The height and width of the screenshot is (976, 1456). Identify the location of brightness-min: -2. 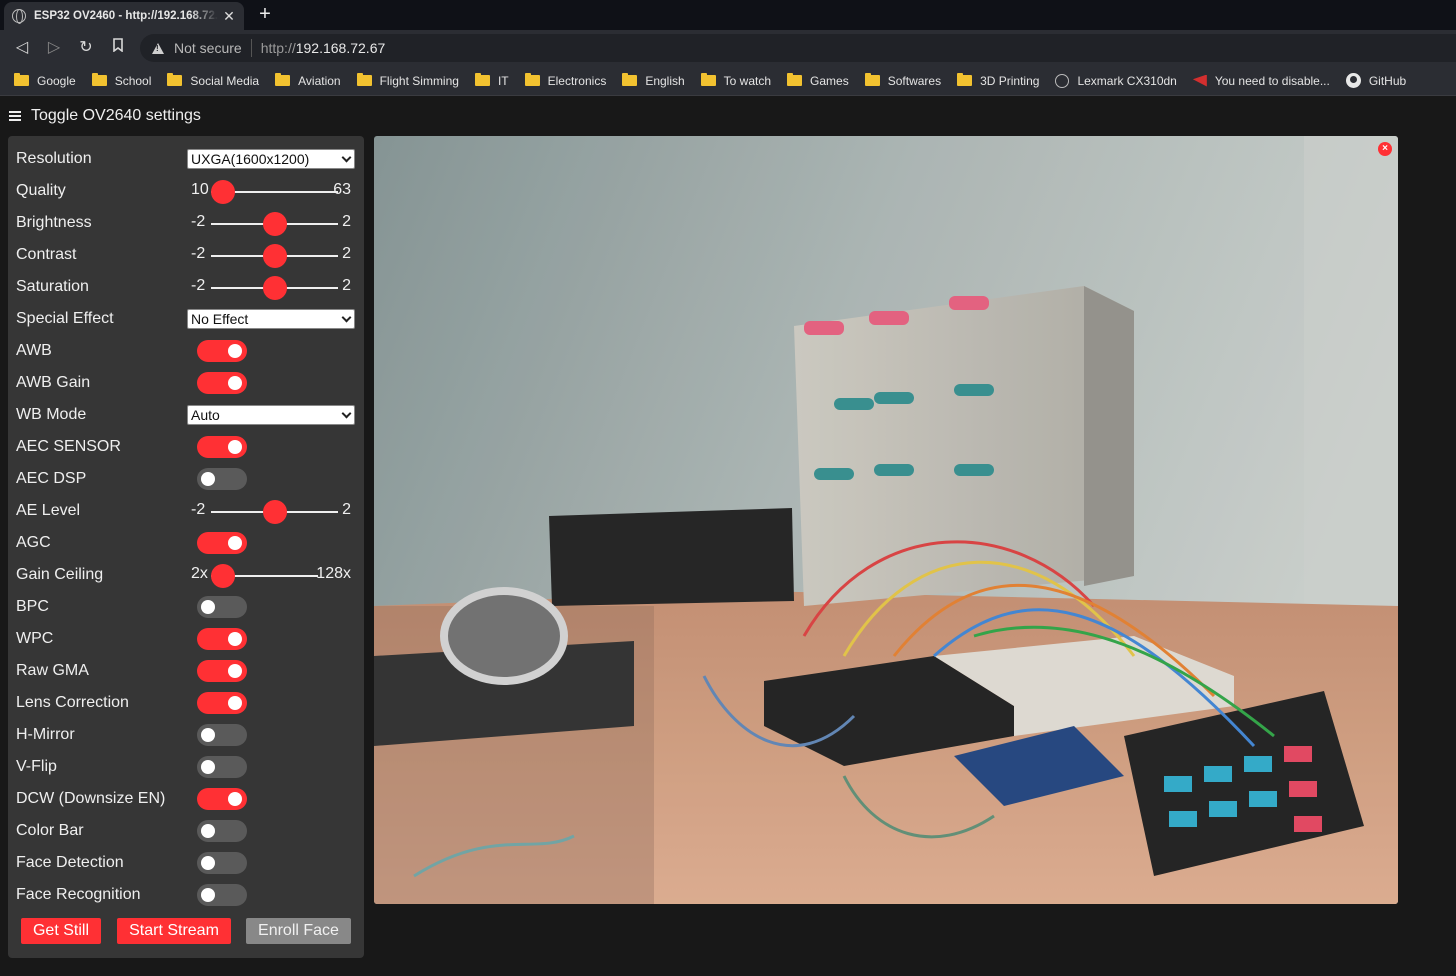
(198, 221).